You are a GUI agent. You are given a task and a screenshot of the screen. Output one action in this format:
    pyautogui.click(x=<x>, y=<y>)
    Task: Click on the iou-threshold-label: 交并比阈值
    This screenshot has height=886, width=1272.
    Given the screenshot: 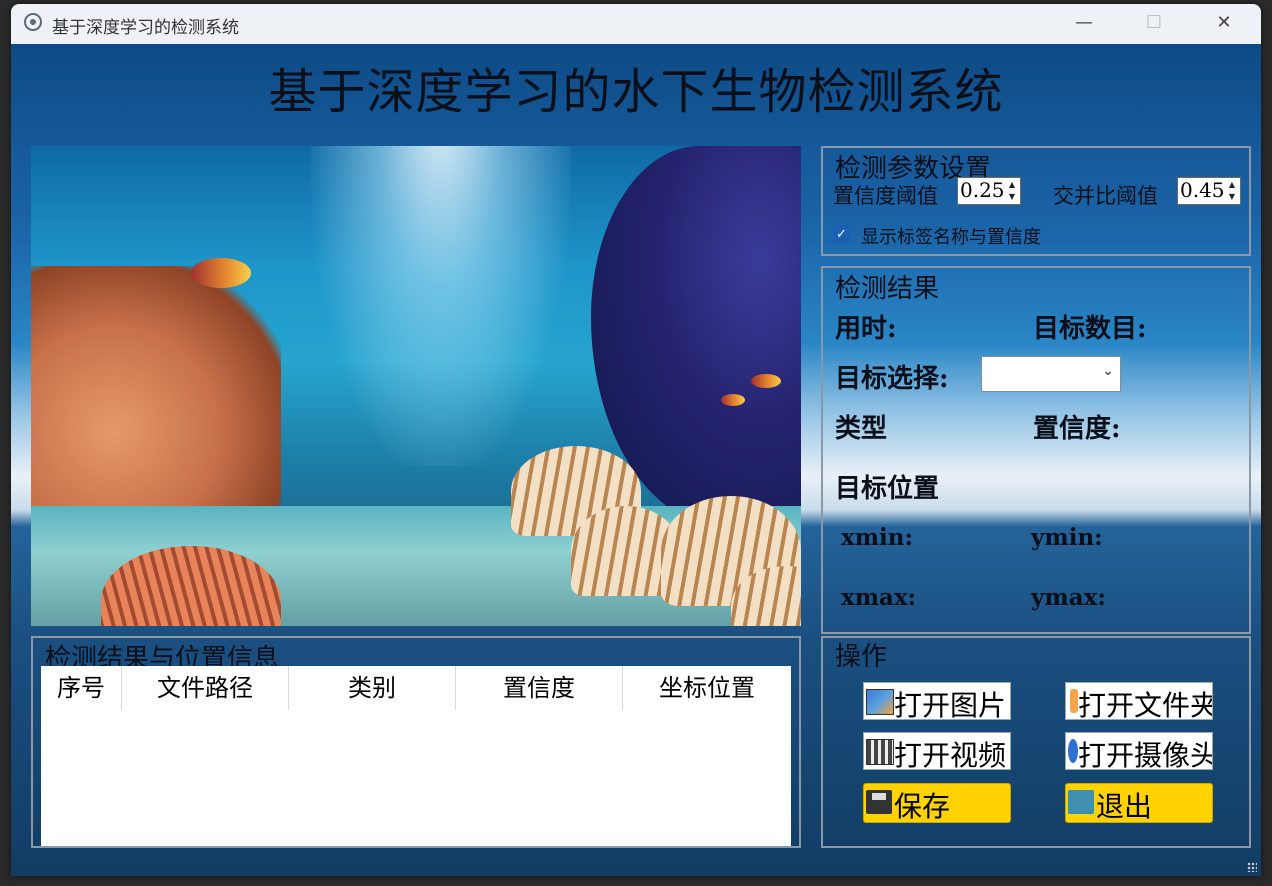 What is the action you would take?
    pyautogui.click(x=1105, y=196)
    